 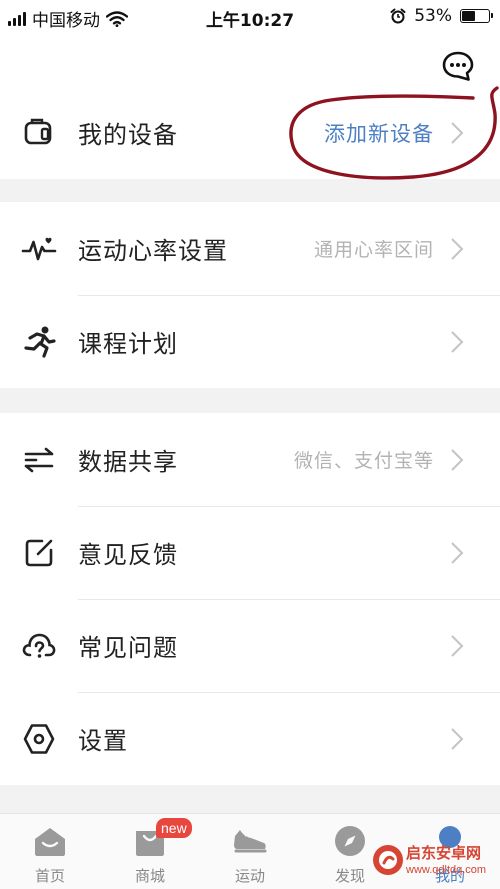 What do you see at coordinates (249, 876) in the screenshot?
I see `tab-sport-label: 运动` at bounding box center [249, 876].